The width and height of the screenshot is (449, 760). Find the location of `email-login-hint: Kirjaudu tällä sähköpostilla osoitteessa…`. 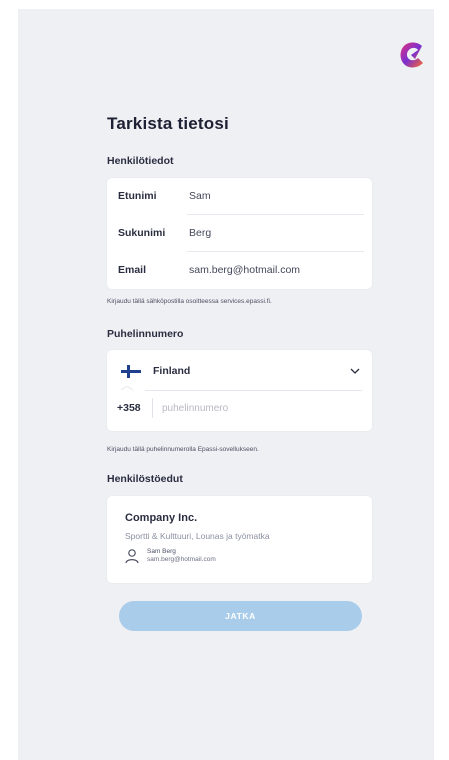

email-login-hint: Kirjaudu tällä sähköpostilla osoitteessa… is located at coordinates (189, 301).